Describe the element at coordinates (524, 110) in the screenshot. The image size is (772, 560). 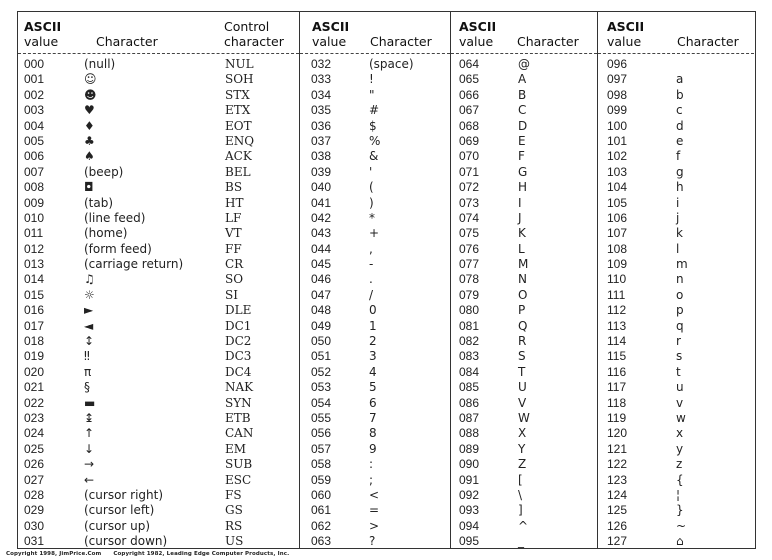
I see `table-row: 067 C` at that location.